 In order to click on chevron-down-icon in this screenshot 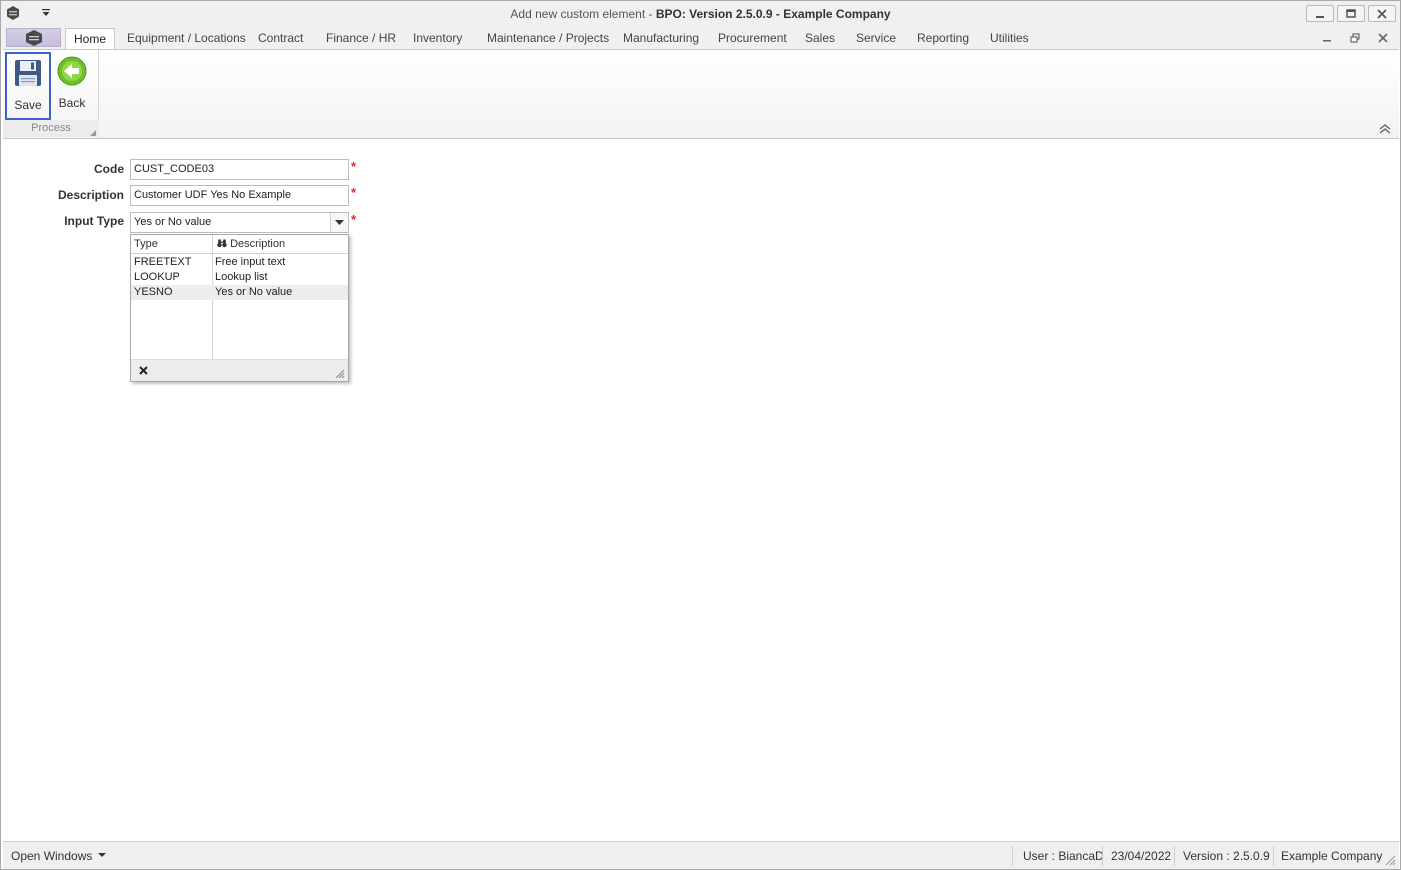, I will do `click(101, 855)`.